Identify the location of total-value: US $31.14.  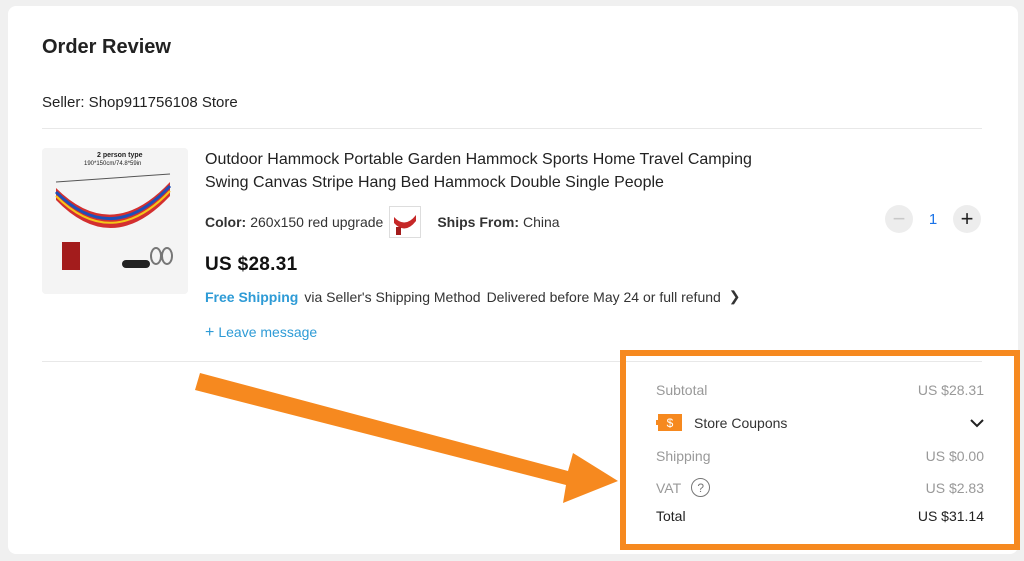
(950, 516).